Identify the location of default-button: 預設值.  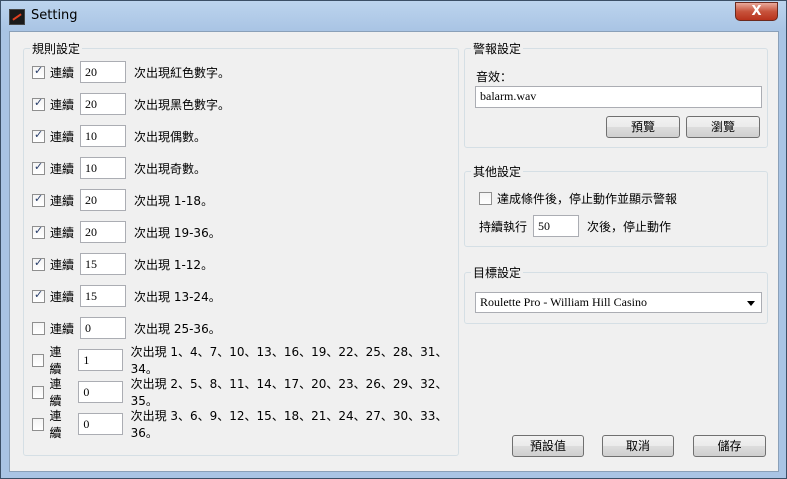
(548, 446).